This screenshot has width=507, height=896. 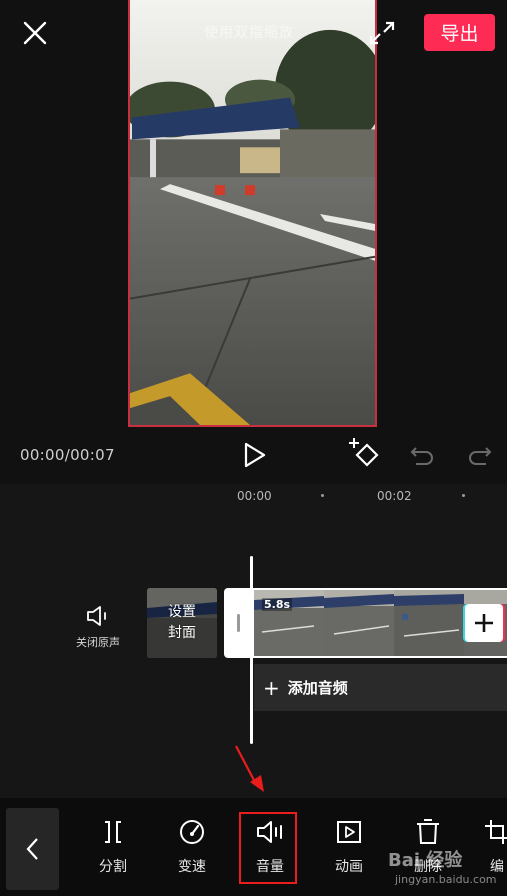 I want to click on redo-button, so click(x=480, y=455).